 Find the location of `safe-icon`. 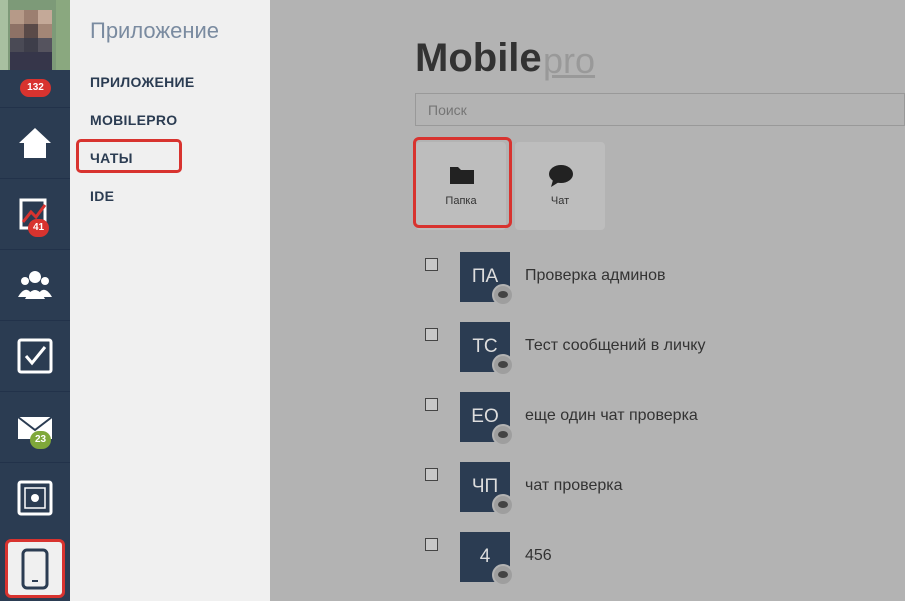

safe-icon is located at coordinates (35, 498).